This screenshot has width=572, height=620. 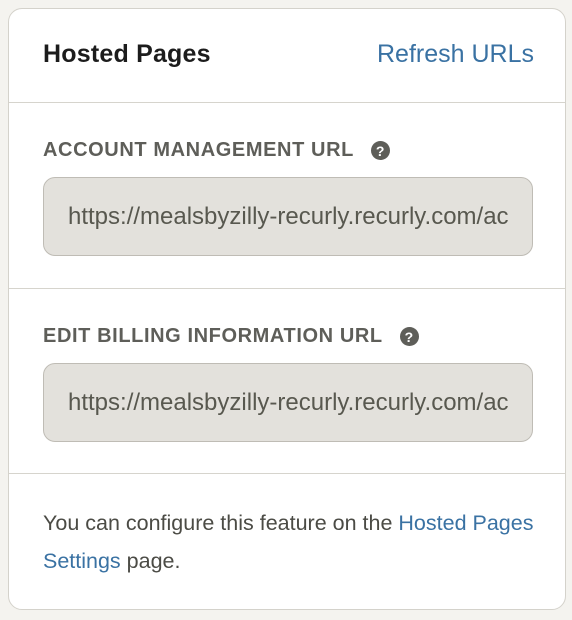 I want to click on card-header: Hosted Pages Refresh URLs, so click(x=287, y=56).